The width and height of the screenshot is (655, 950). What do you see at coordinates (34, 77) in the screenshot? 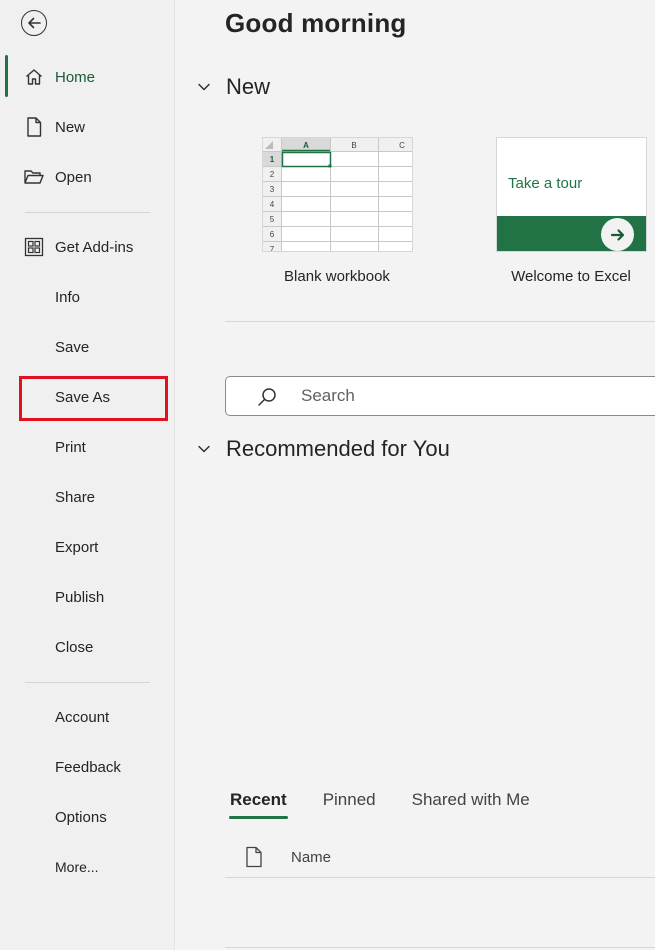
I see `home-icon` at bounding box center [34, 77].